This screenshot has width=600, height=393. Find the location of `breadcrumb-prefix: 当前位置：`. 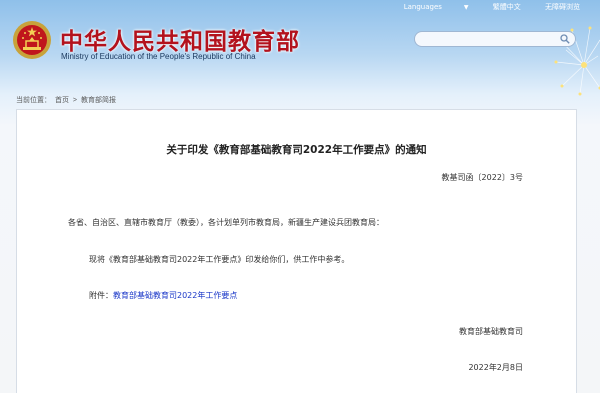

breadcrumb-prefix: 当前位置： is located at coordinates (33, 100).